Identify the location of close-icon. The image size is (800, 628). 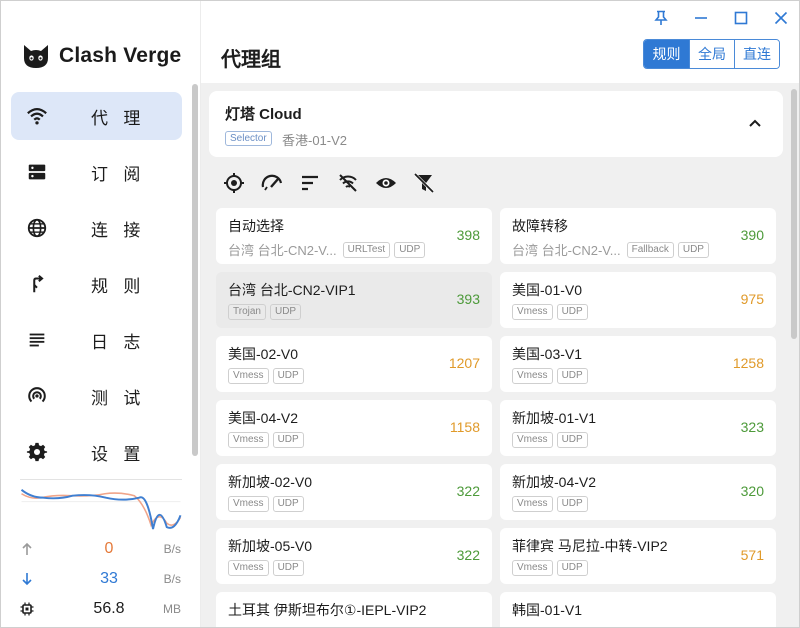
(781, 18).